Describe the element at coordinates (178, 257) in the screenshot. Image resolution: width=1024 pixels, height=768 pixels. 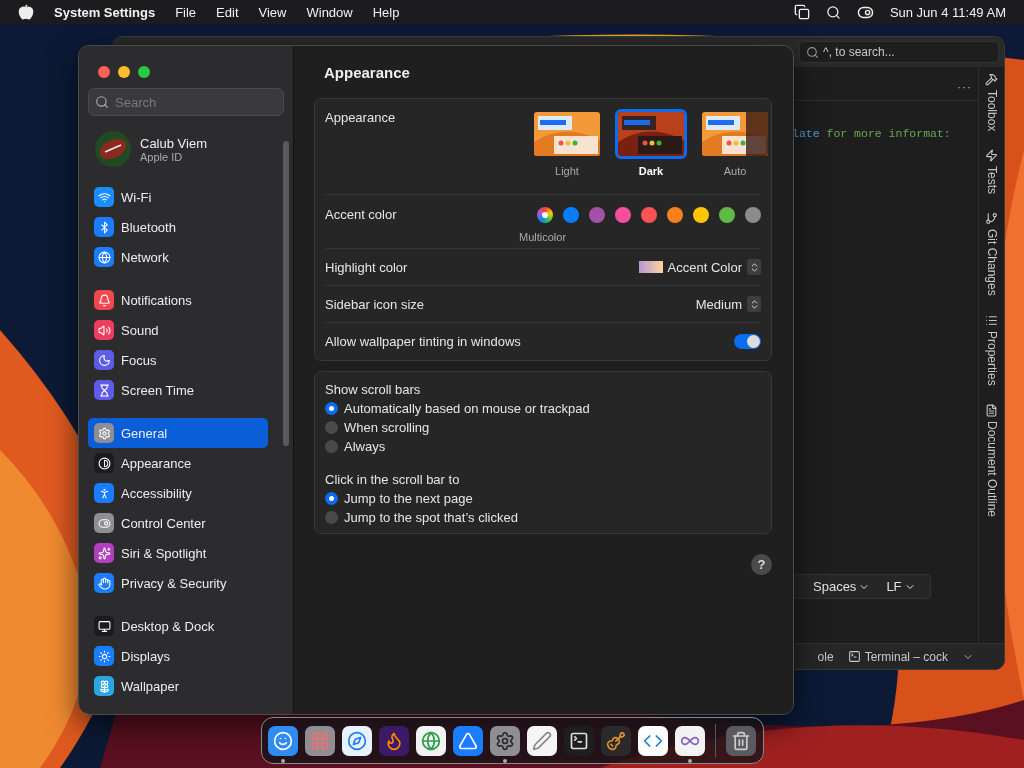
I see `sidebar-item: Network` at that location.